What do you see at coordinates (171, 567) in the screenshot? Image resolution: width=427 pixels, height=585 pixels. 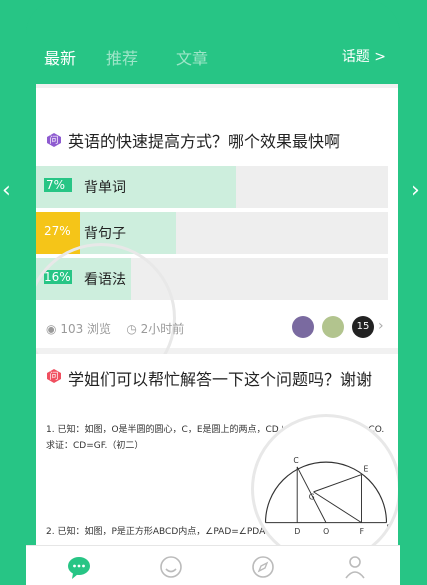 I see `smile-icon` at bounding box center [171, 567].